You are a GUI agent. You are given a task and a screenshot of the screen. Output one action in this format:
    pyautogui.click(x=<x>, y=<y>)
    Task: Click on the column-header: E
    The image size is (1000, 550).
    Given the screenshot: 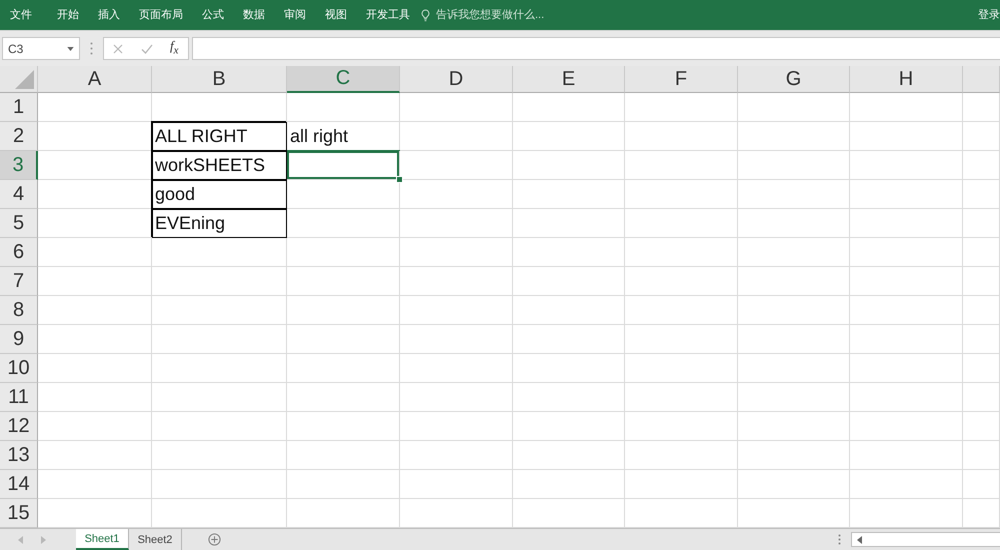 What is the action you would take?
    pyautogui.click(x=569, y=79)
    